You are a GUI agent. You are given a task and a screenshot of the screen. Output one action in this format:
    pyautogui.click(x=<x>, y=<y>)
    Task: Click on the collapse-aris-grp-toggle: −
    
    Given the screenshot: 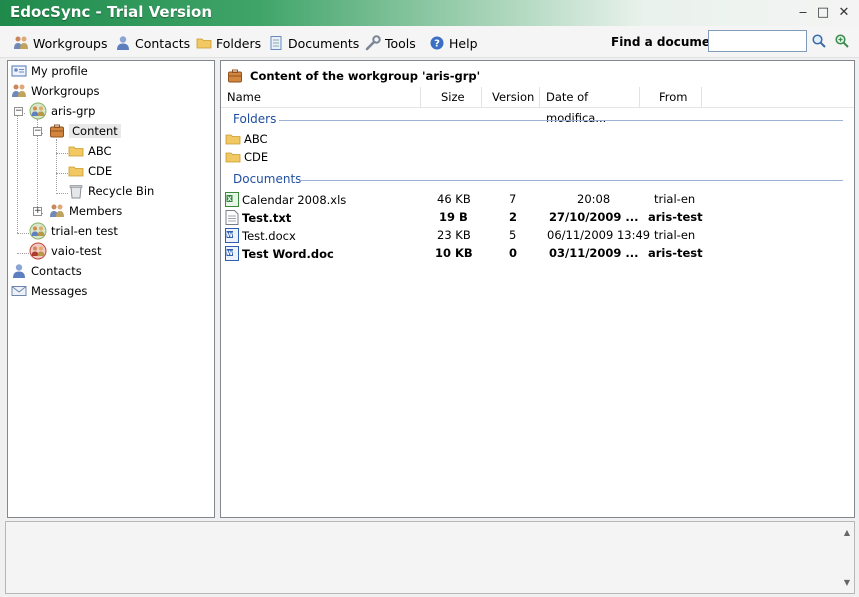 What is the action you would take?
    pyautogui.click(x=18, y=111)
    